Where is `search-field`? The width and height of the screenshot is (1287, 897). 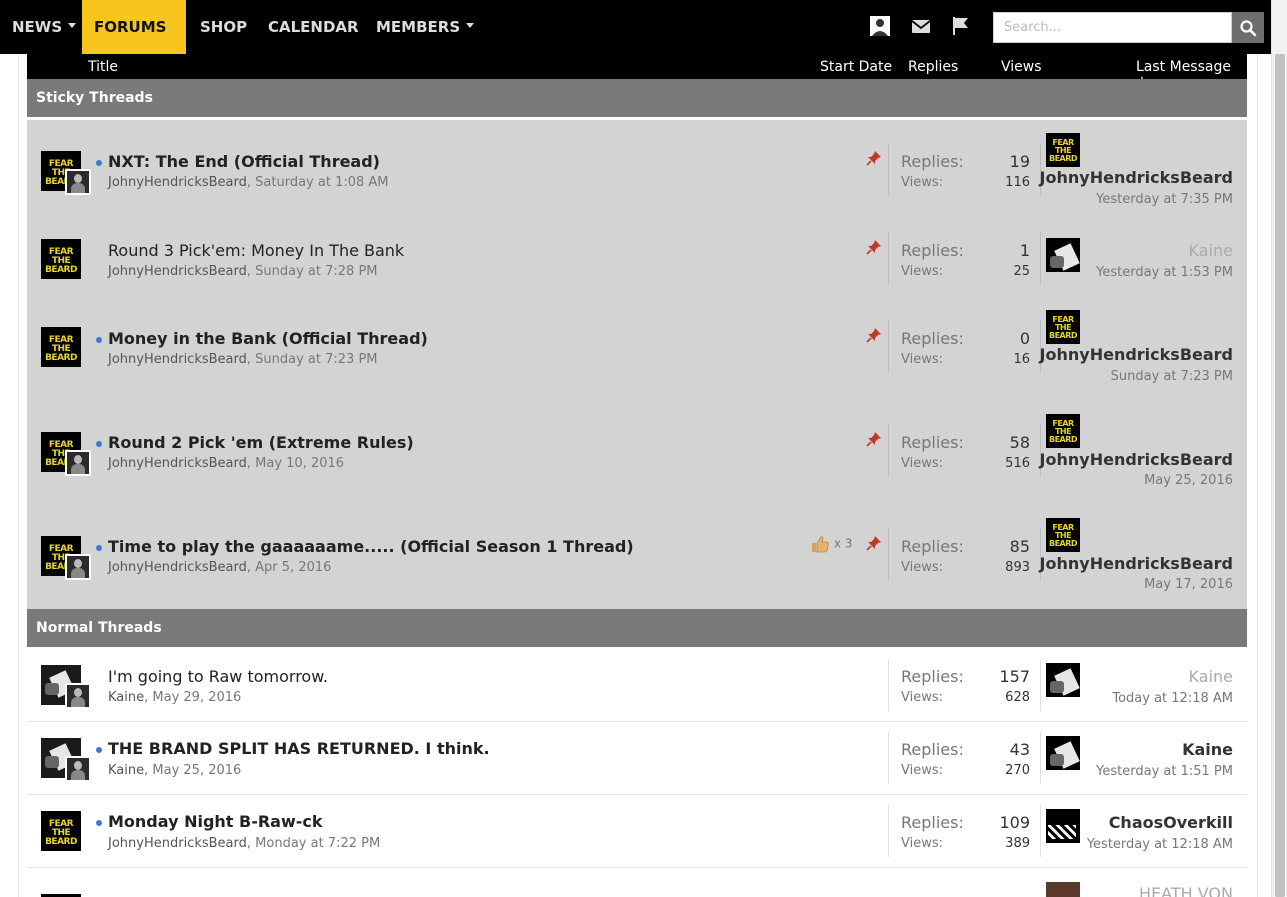 search-field is located at coordinates (1112, 27).